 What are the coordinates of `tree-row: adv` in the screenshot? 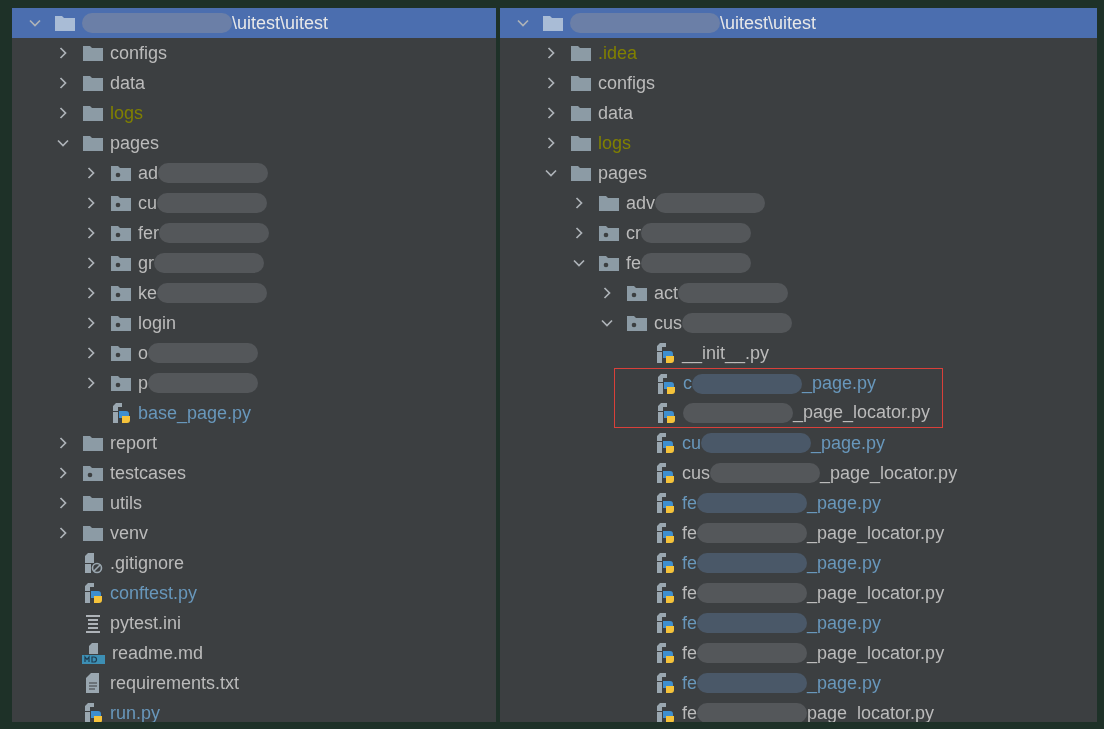 It's located at (798, 203).